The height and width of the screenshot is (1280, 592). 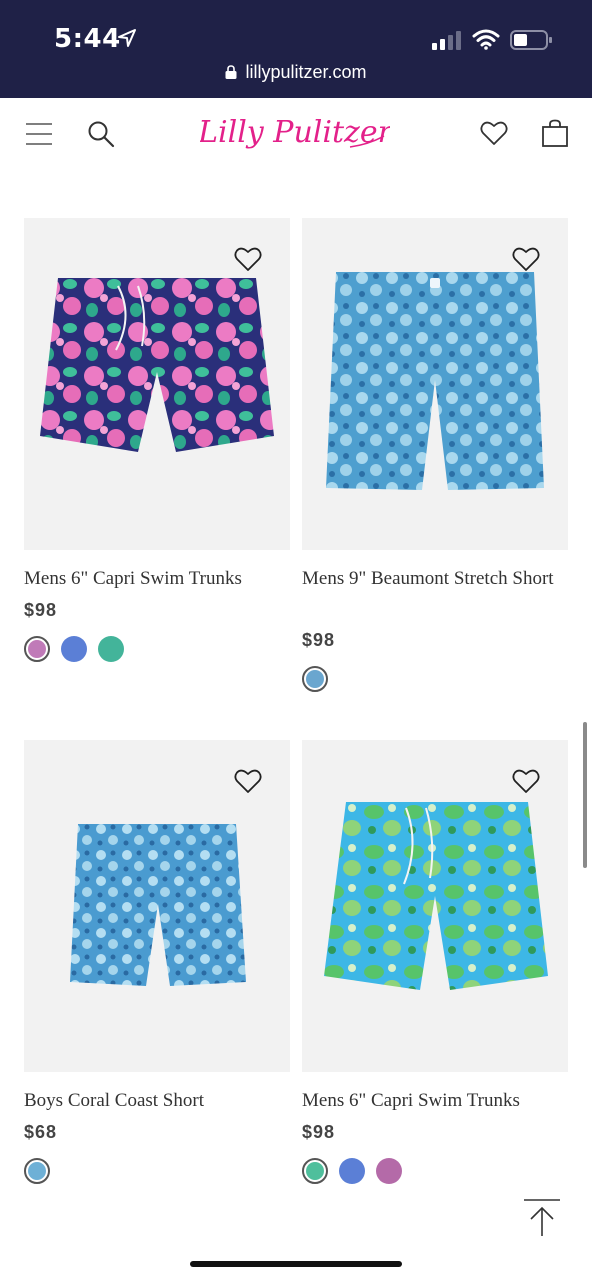 I want to click on arrow-up-icon, so click(x=542, y=1218).